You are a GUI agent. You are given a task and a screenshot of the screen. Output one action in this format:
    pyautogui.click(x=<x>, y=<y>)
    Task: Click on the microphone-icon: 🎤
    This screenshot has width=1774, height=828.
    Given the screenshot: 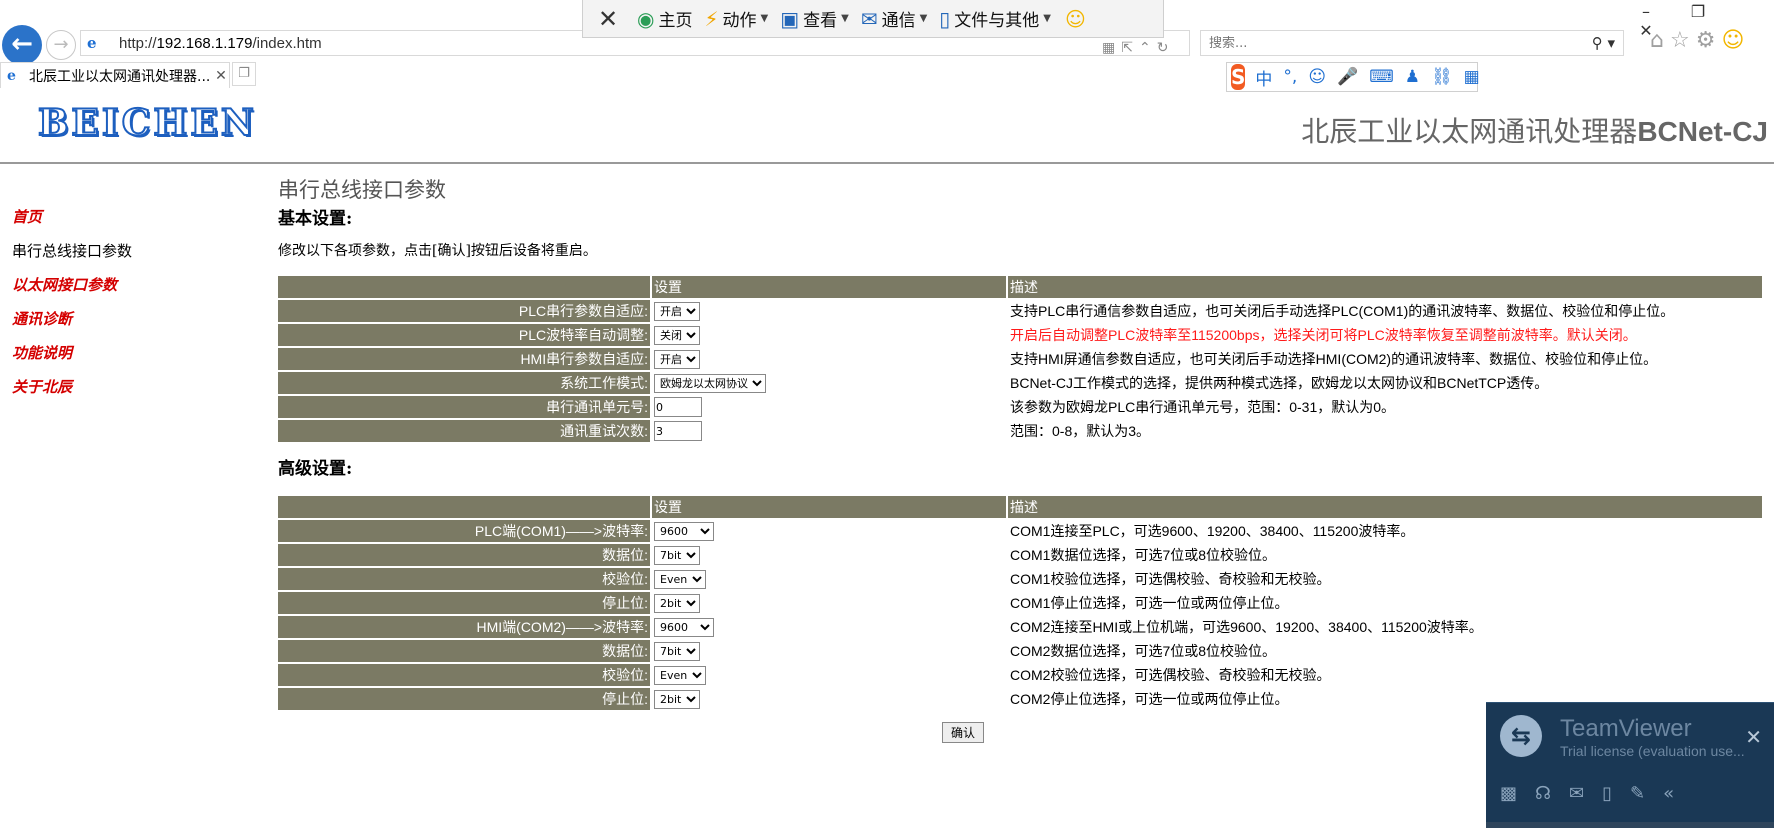 What is the action you would take?
    pyautogui.click(x=1347, y=77)
    